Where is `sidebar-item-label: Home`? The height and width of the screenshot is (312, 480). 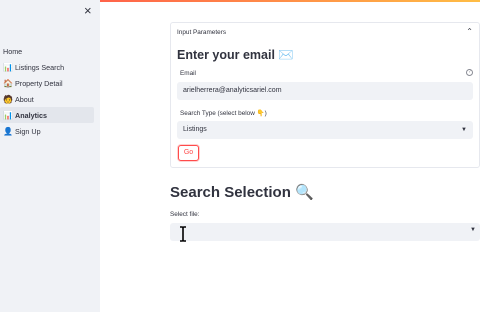
sidebar-item-label: Home is located at coordinates (13, 51).